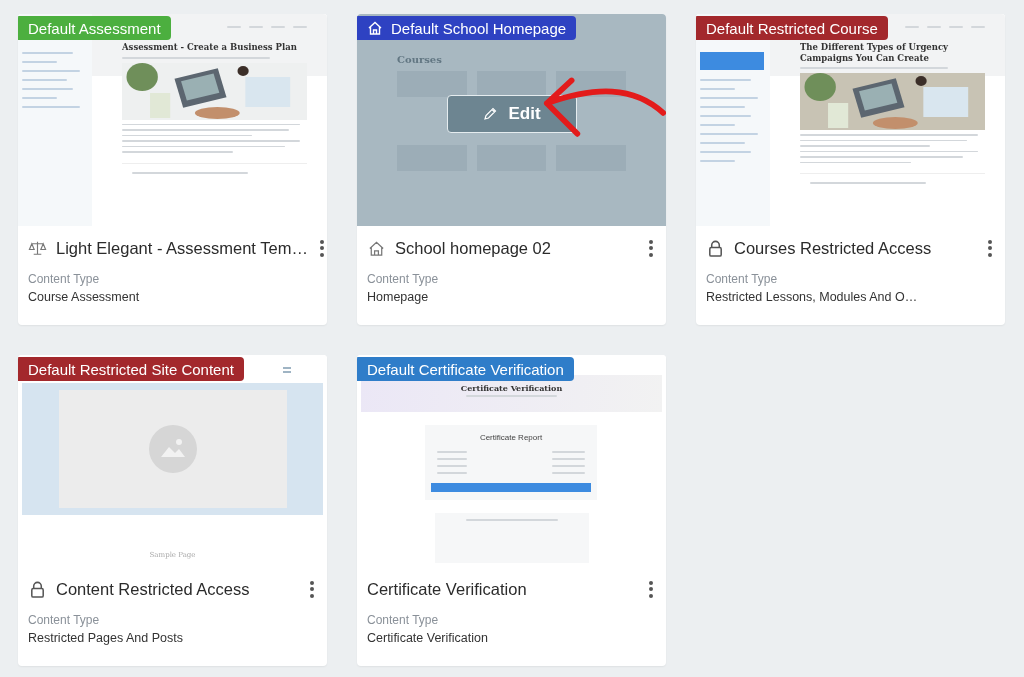  What do you see at coordinates (479, 28) in the screenshot?
I see `badge-label: Default School Homepage` at bounding box center [479, 28].